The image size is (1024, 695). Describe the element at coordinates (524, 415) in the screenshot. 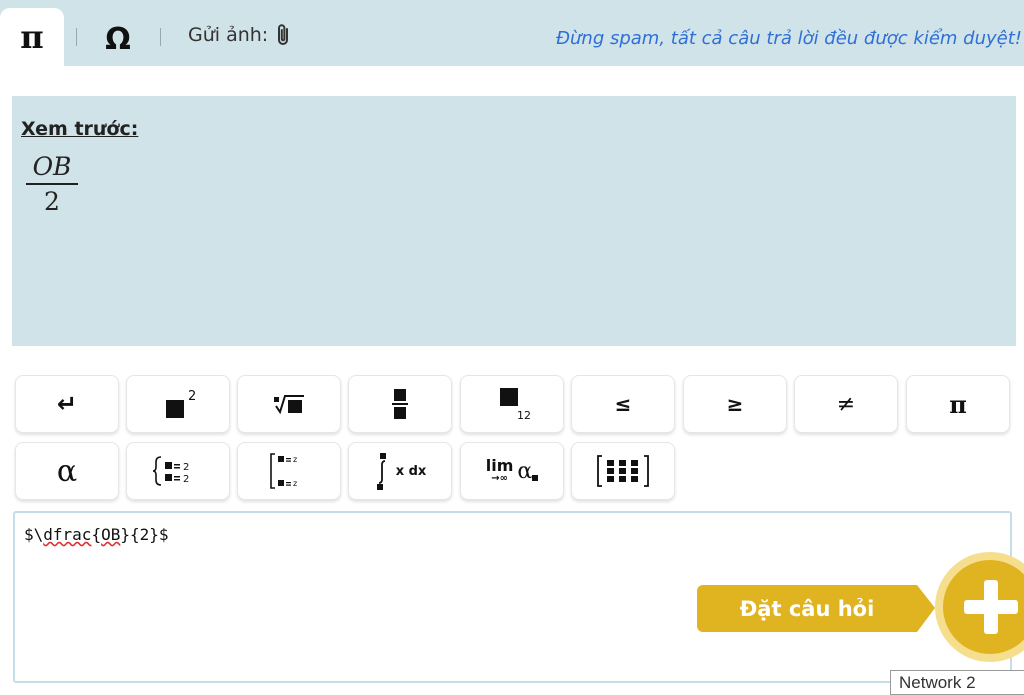

I see `subscript-index: 12` at that location.